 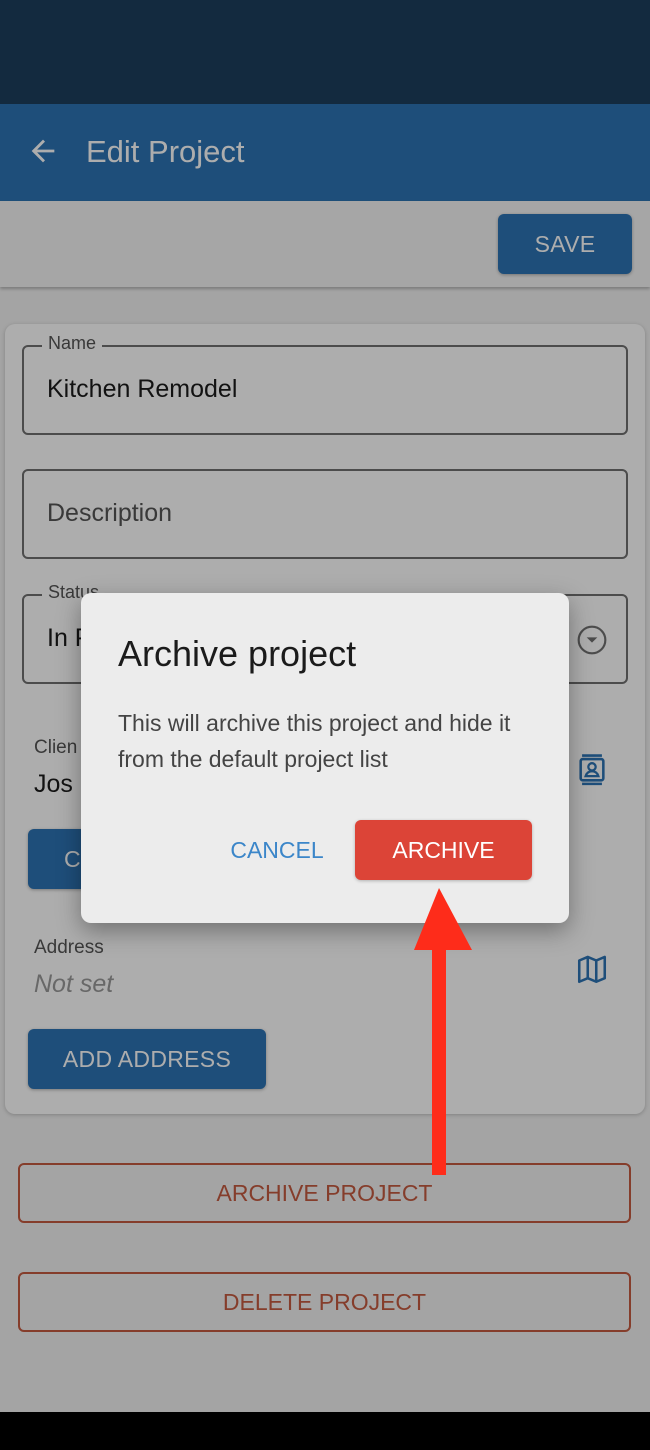 I want to click on navigation-bar, so click(x=325, y=1431).